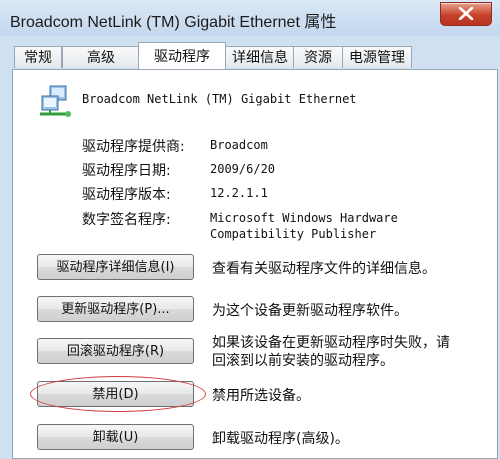 This screenshot has width=500, height=459. I want to click on device-name: Broadcom NetLink (TM) Gigabit Ethernet, so click(219, 99).